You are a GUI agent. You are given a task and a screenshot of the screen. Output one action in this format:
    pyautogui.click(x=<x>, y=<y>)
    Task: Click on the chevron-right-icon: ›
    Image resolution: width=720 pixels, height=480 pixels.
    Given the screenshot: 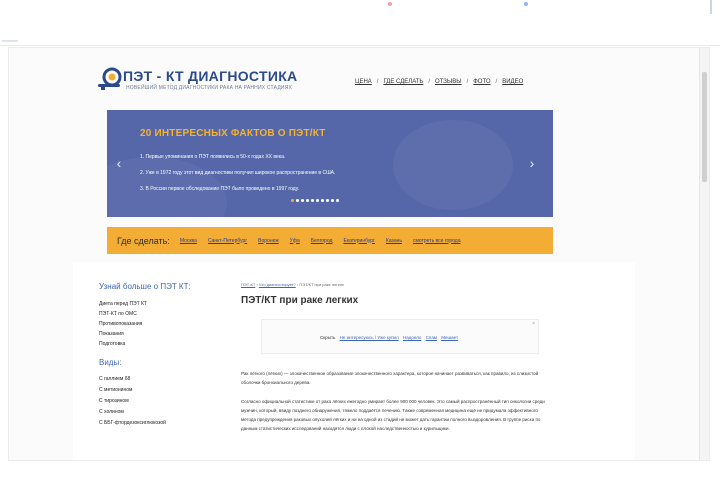 What is the action you would take?
    pyautogui.click(x=532, y=163)
    